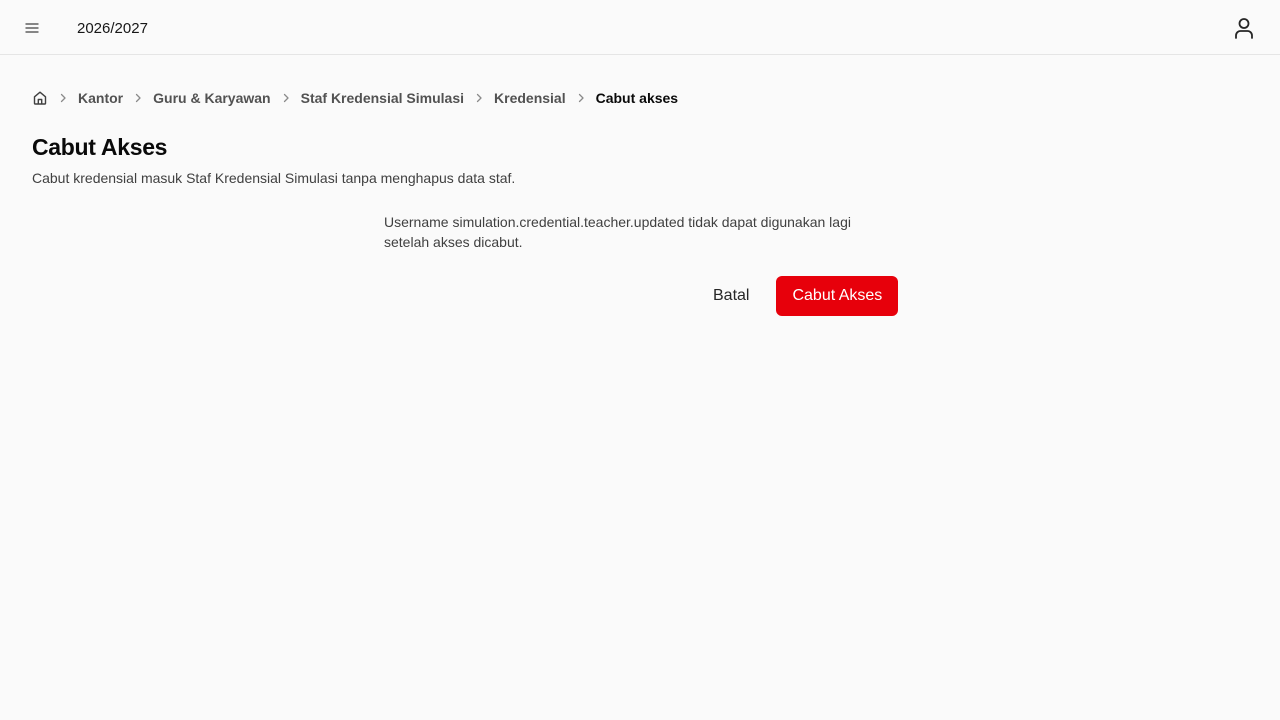 Image resolution: width=1280 pixels, height=720 pixels. I want to click on academic-year-selector: 2026/2027, so click(112, 28).